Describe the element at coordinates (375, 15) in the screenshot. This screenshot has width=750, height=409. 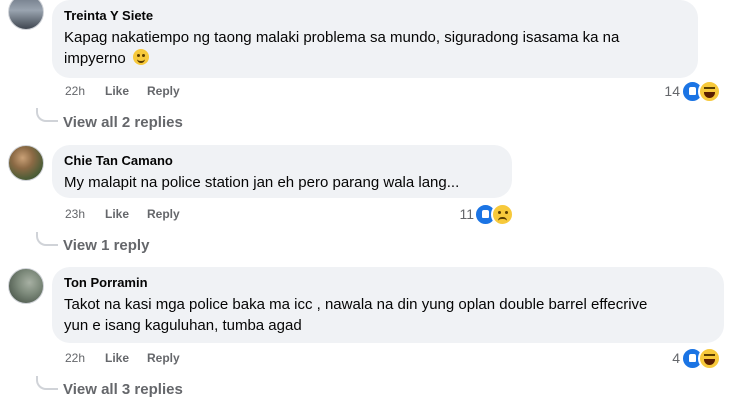
I see `comment-author: Treinta Y Siete` at that location.